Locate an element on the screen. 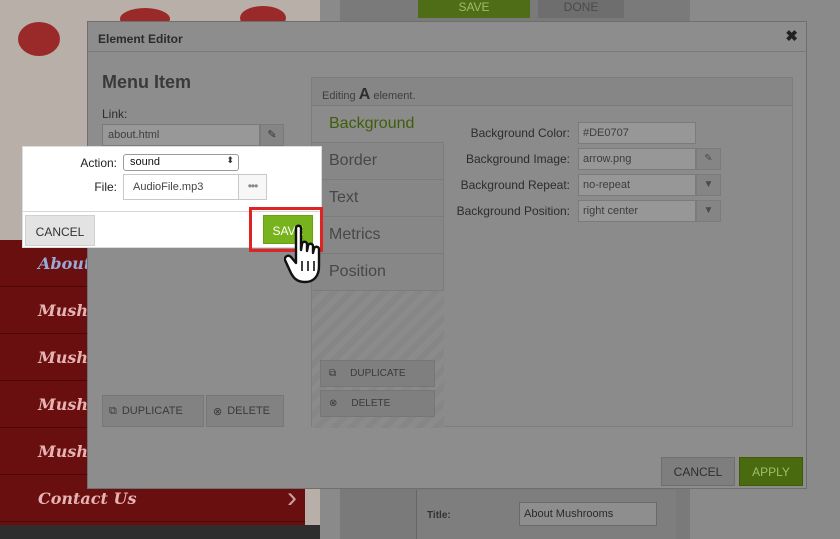 This screenshot has height=539, width=840. duplicate-button: ⧉ DUPLICATE is located at coordinates (153, 411).